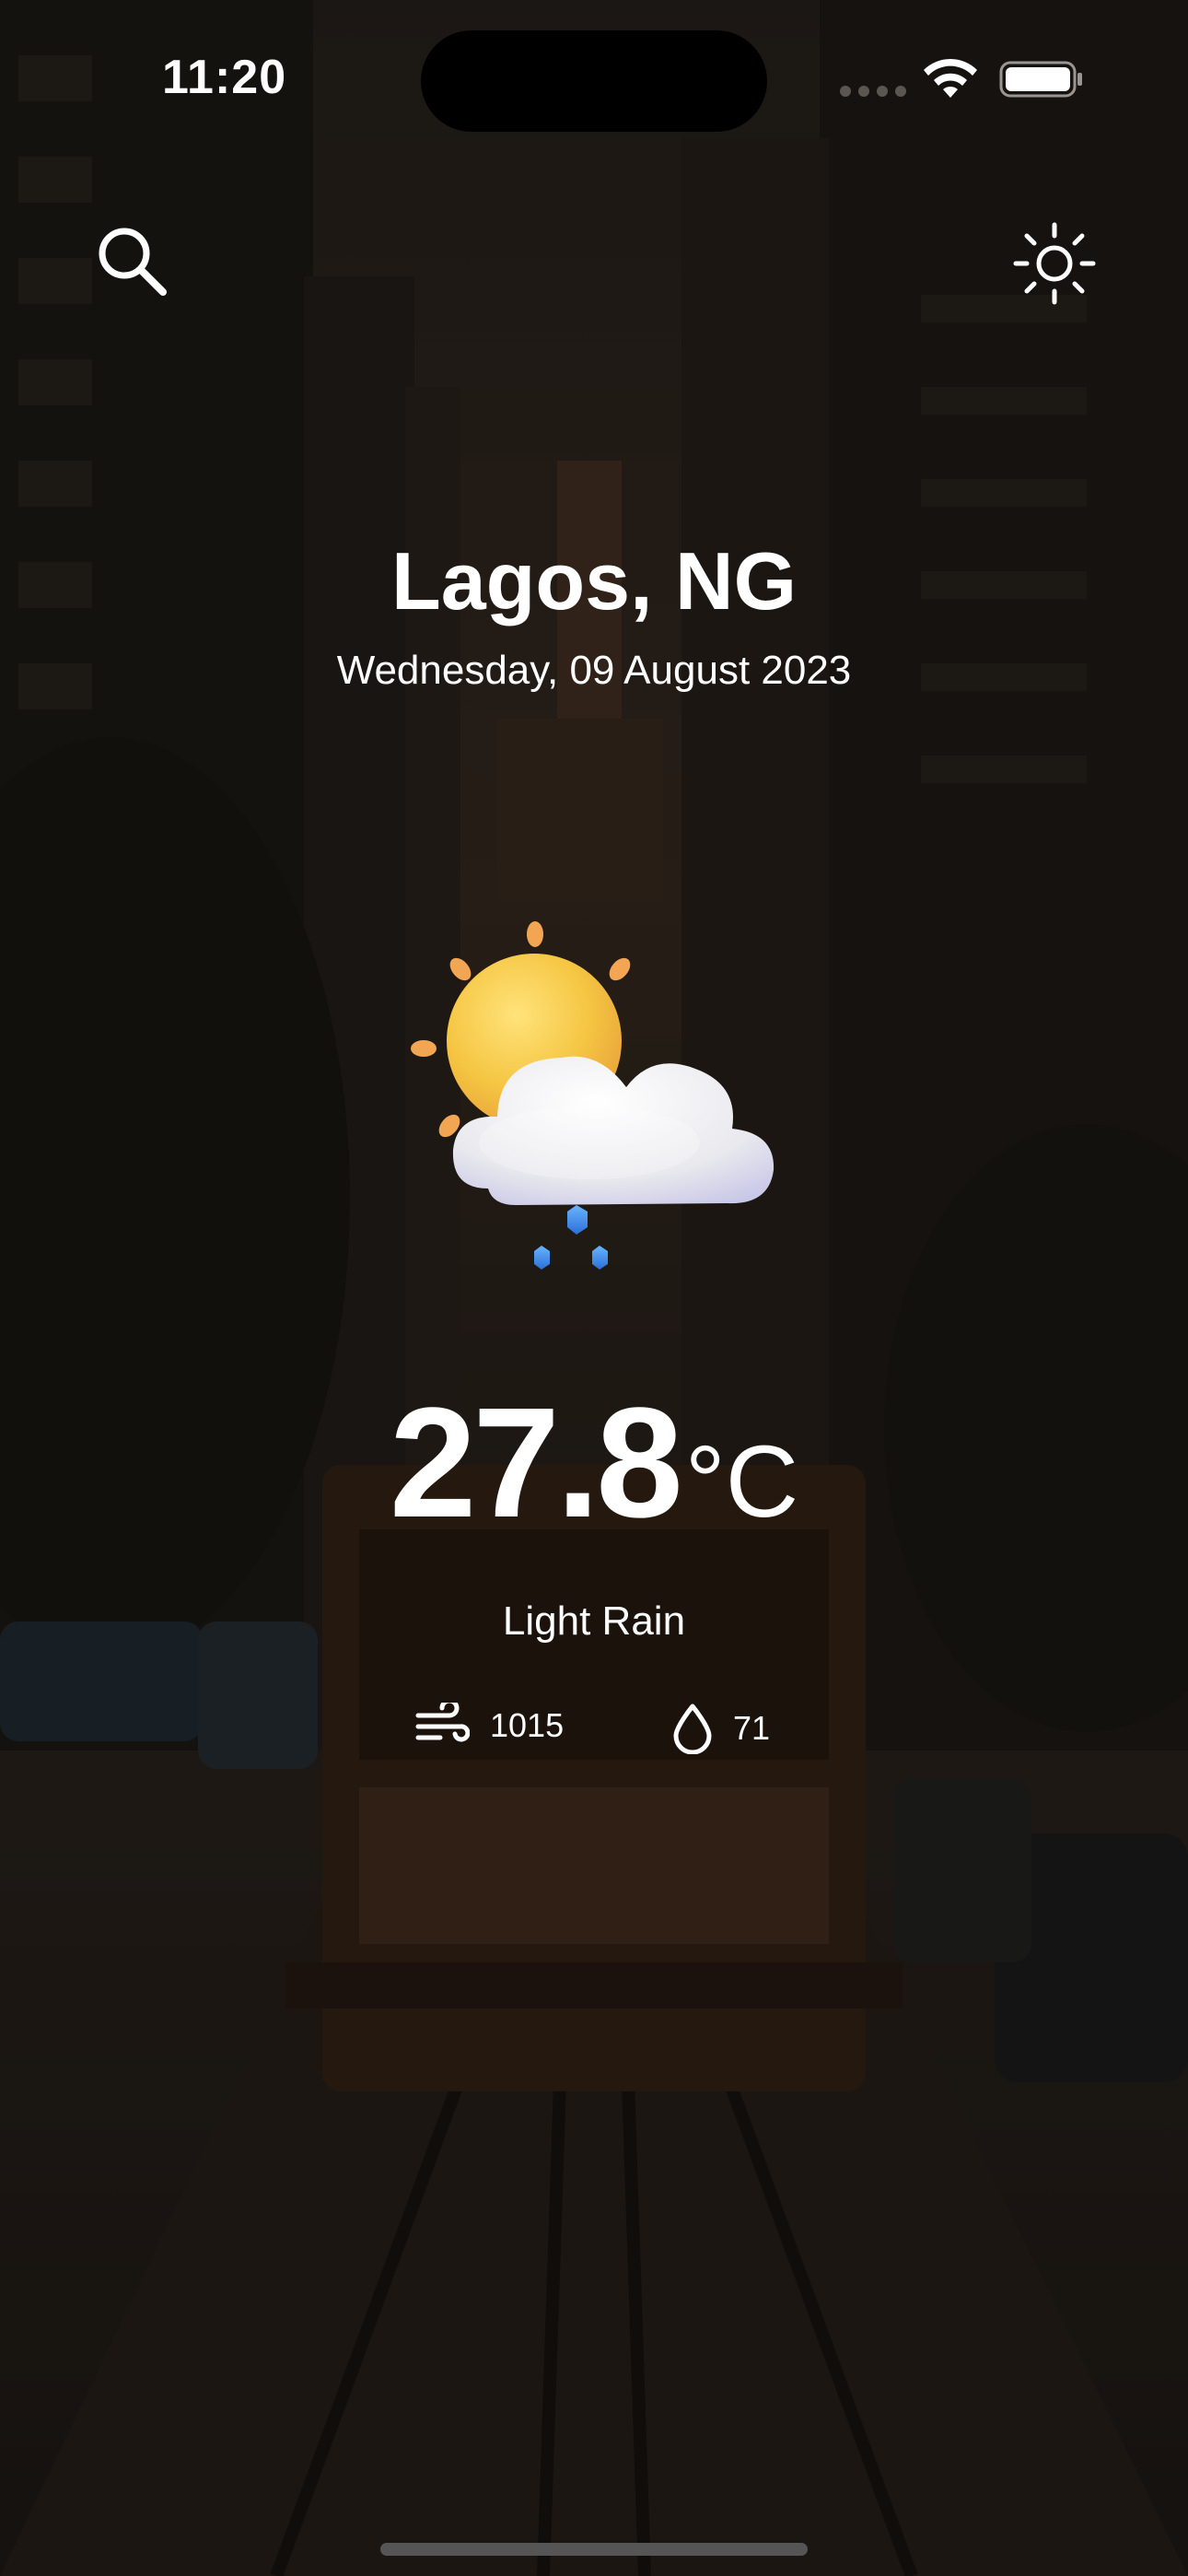 This screenshot has width=1188, height=2576. Describe the element at coordinates (527, 1725) in the screenshot. I see `pressure-value: 1015` at that location.